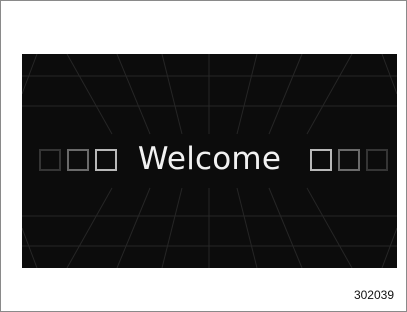 The height and width of the screenshot is (312, 407). Describe the element at coordinates (321, 160) in the screenshot. I see `right-square-inner` at that location.